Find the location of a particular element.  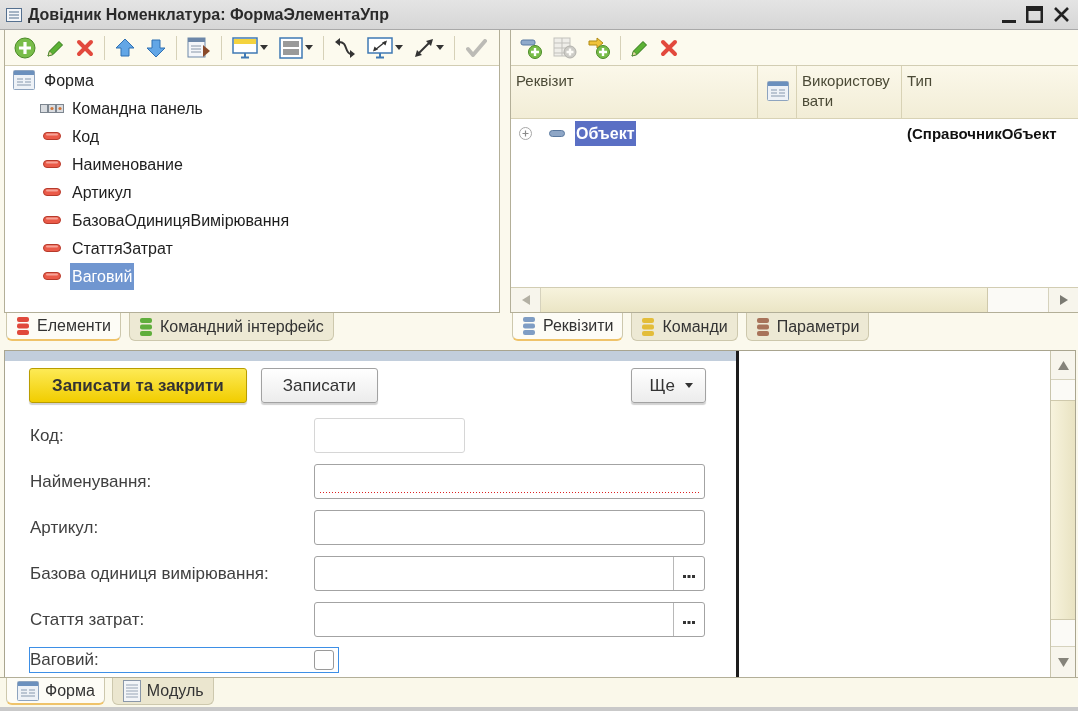

maximize-button is located at coordinates (1034, 14).